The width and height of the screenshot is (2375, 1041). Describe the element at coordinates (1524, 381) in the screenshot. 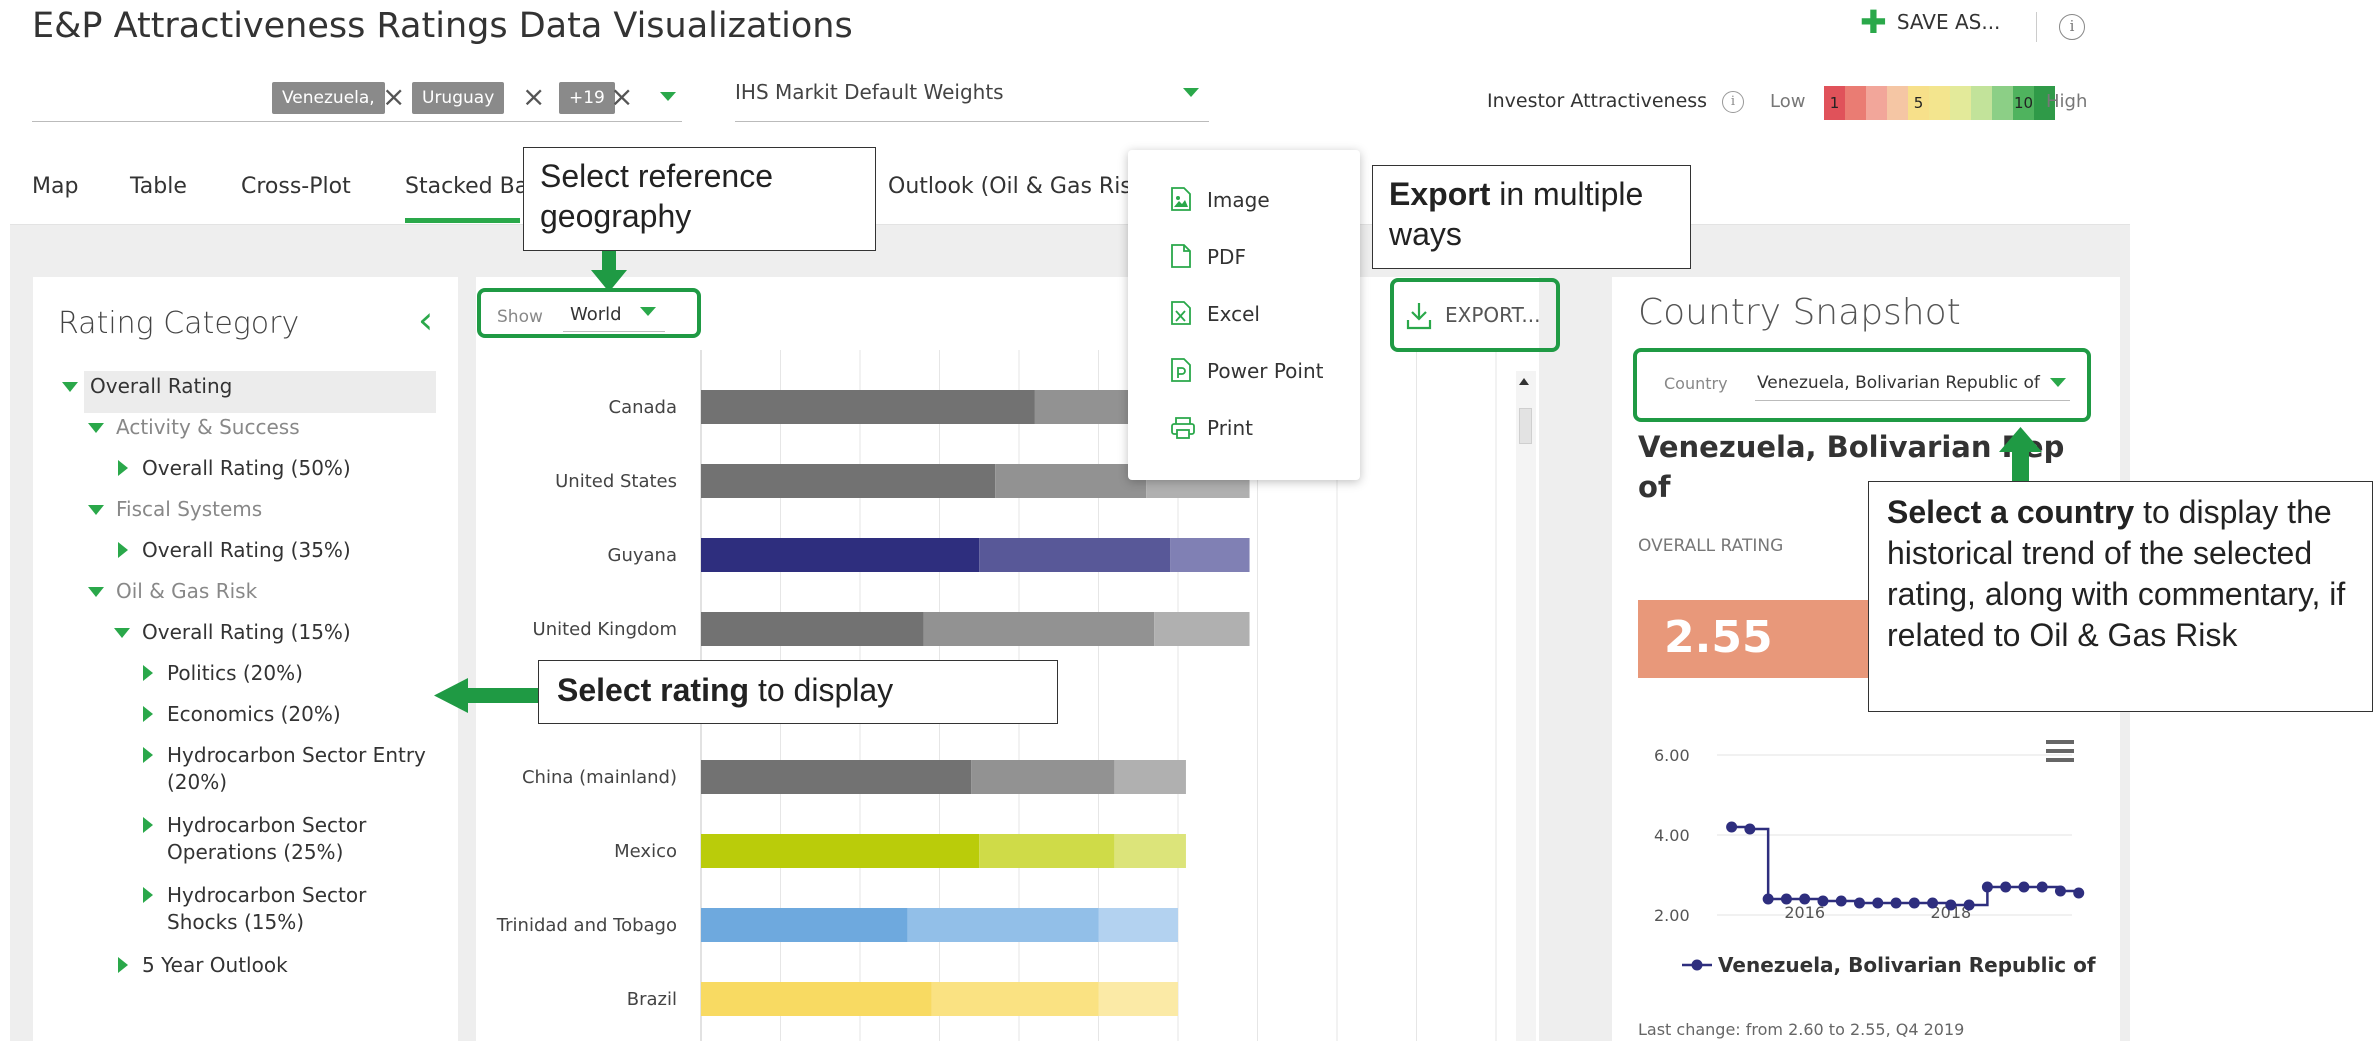

I see `scroll-up-icon` at that location.